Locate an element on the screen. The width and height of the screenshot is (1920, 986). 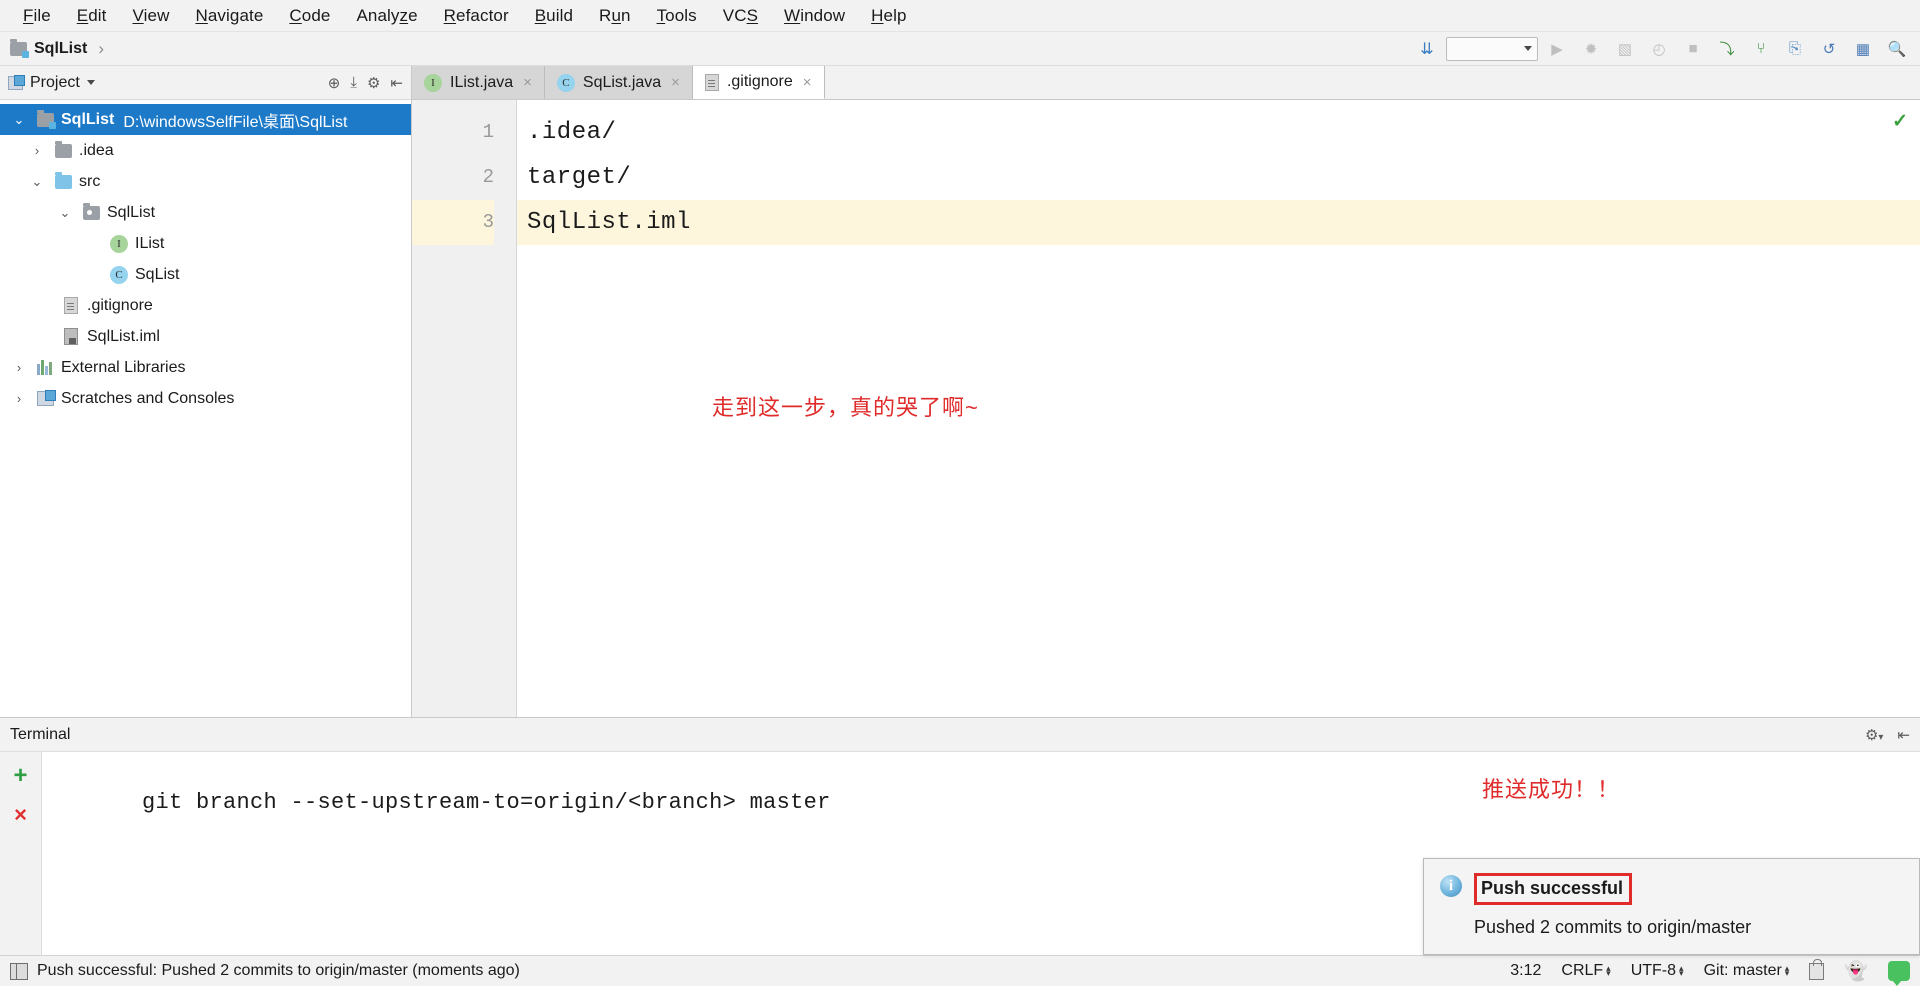
tree-item-external-libraries: › External Libraries is located at coordinates (205, 367).